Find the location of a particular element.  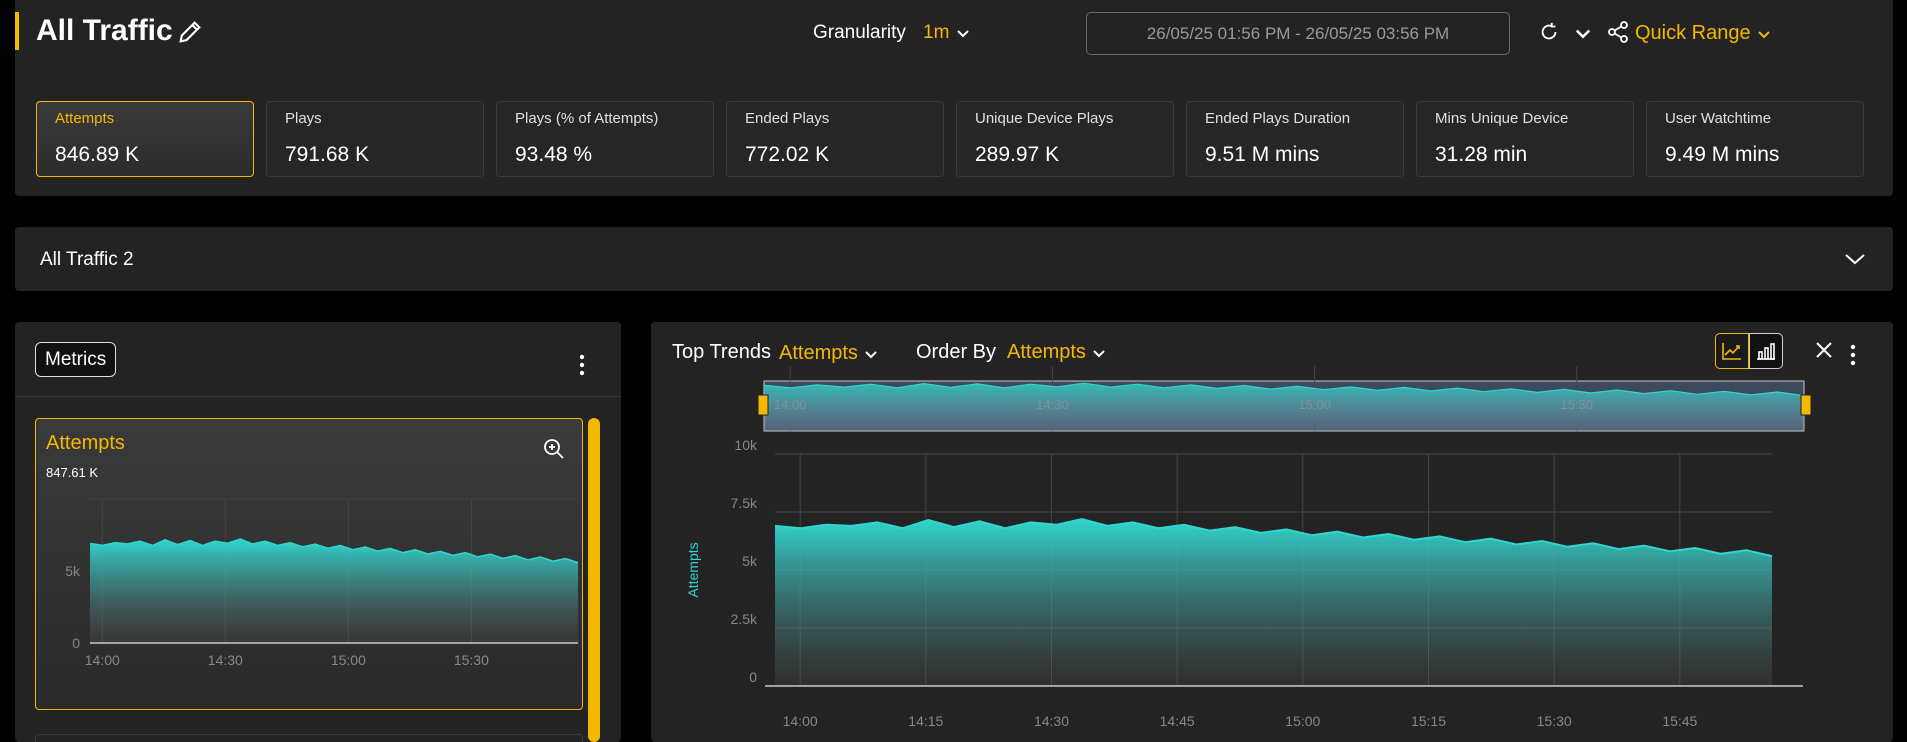

quick-range-dropdown: Quick Range is located at coordinates (1703, 33).